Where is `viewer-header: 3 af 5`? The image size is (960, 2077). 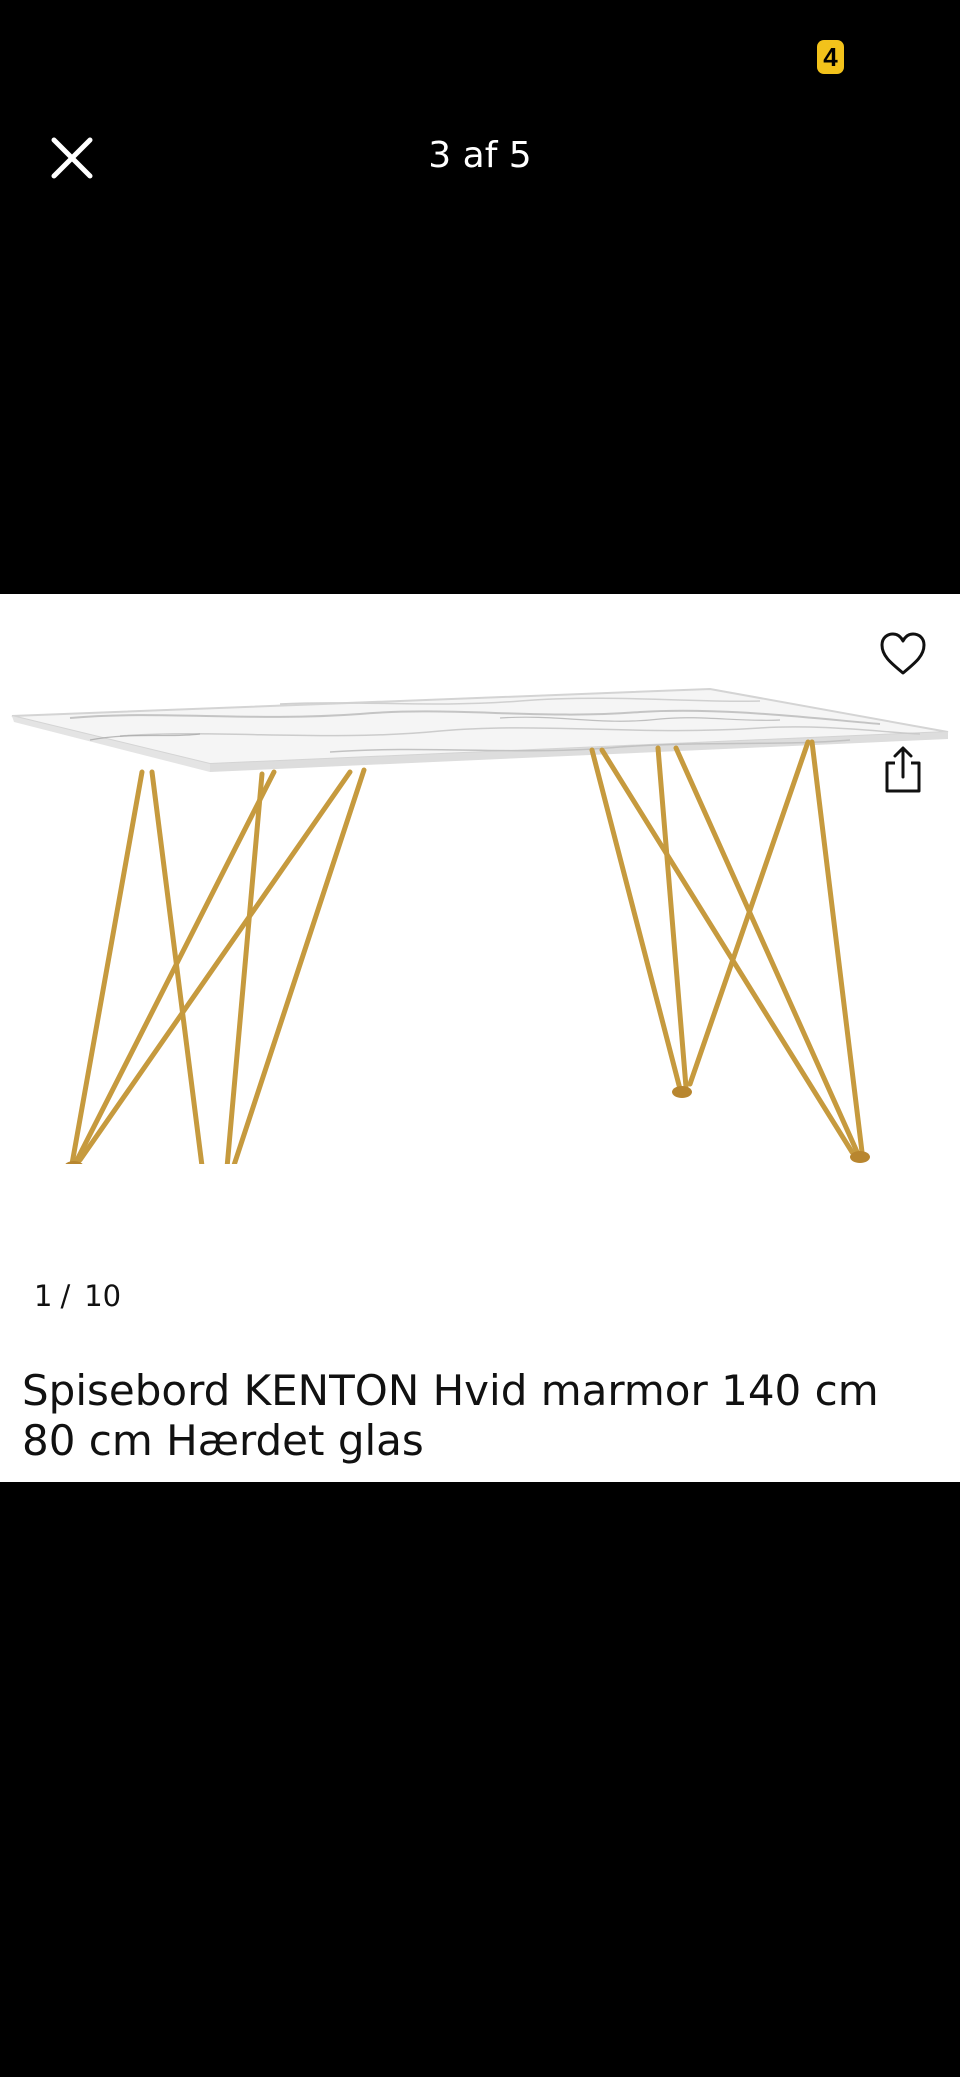
viewer-header: 3 af 5 is located at coordinates (480, 156).